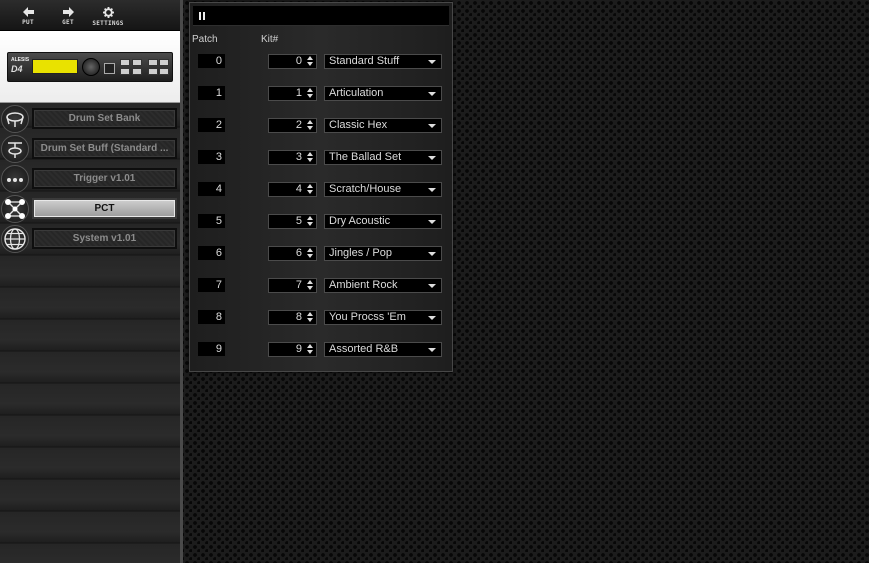 The height and width of the screenshot is (563, 869). Describe the element at coordinates (298, 125) in the screenshot. I see `kit-number-value: 2` at that location.